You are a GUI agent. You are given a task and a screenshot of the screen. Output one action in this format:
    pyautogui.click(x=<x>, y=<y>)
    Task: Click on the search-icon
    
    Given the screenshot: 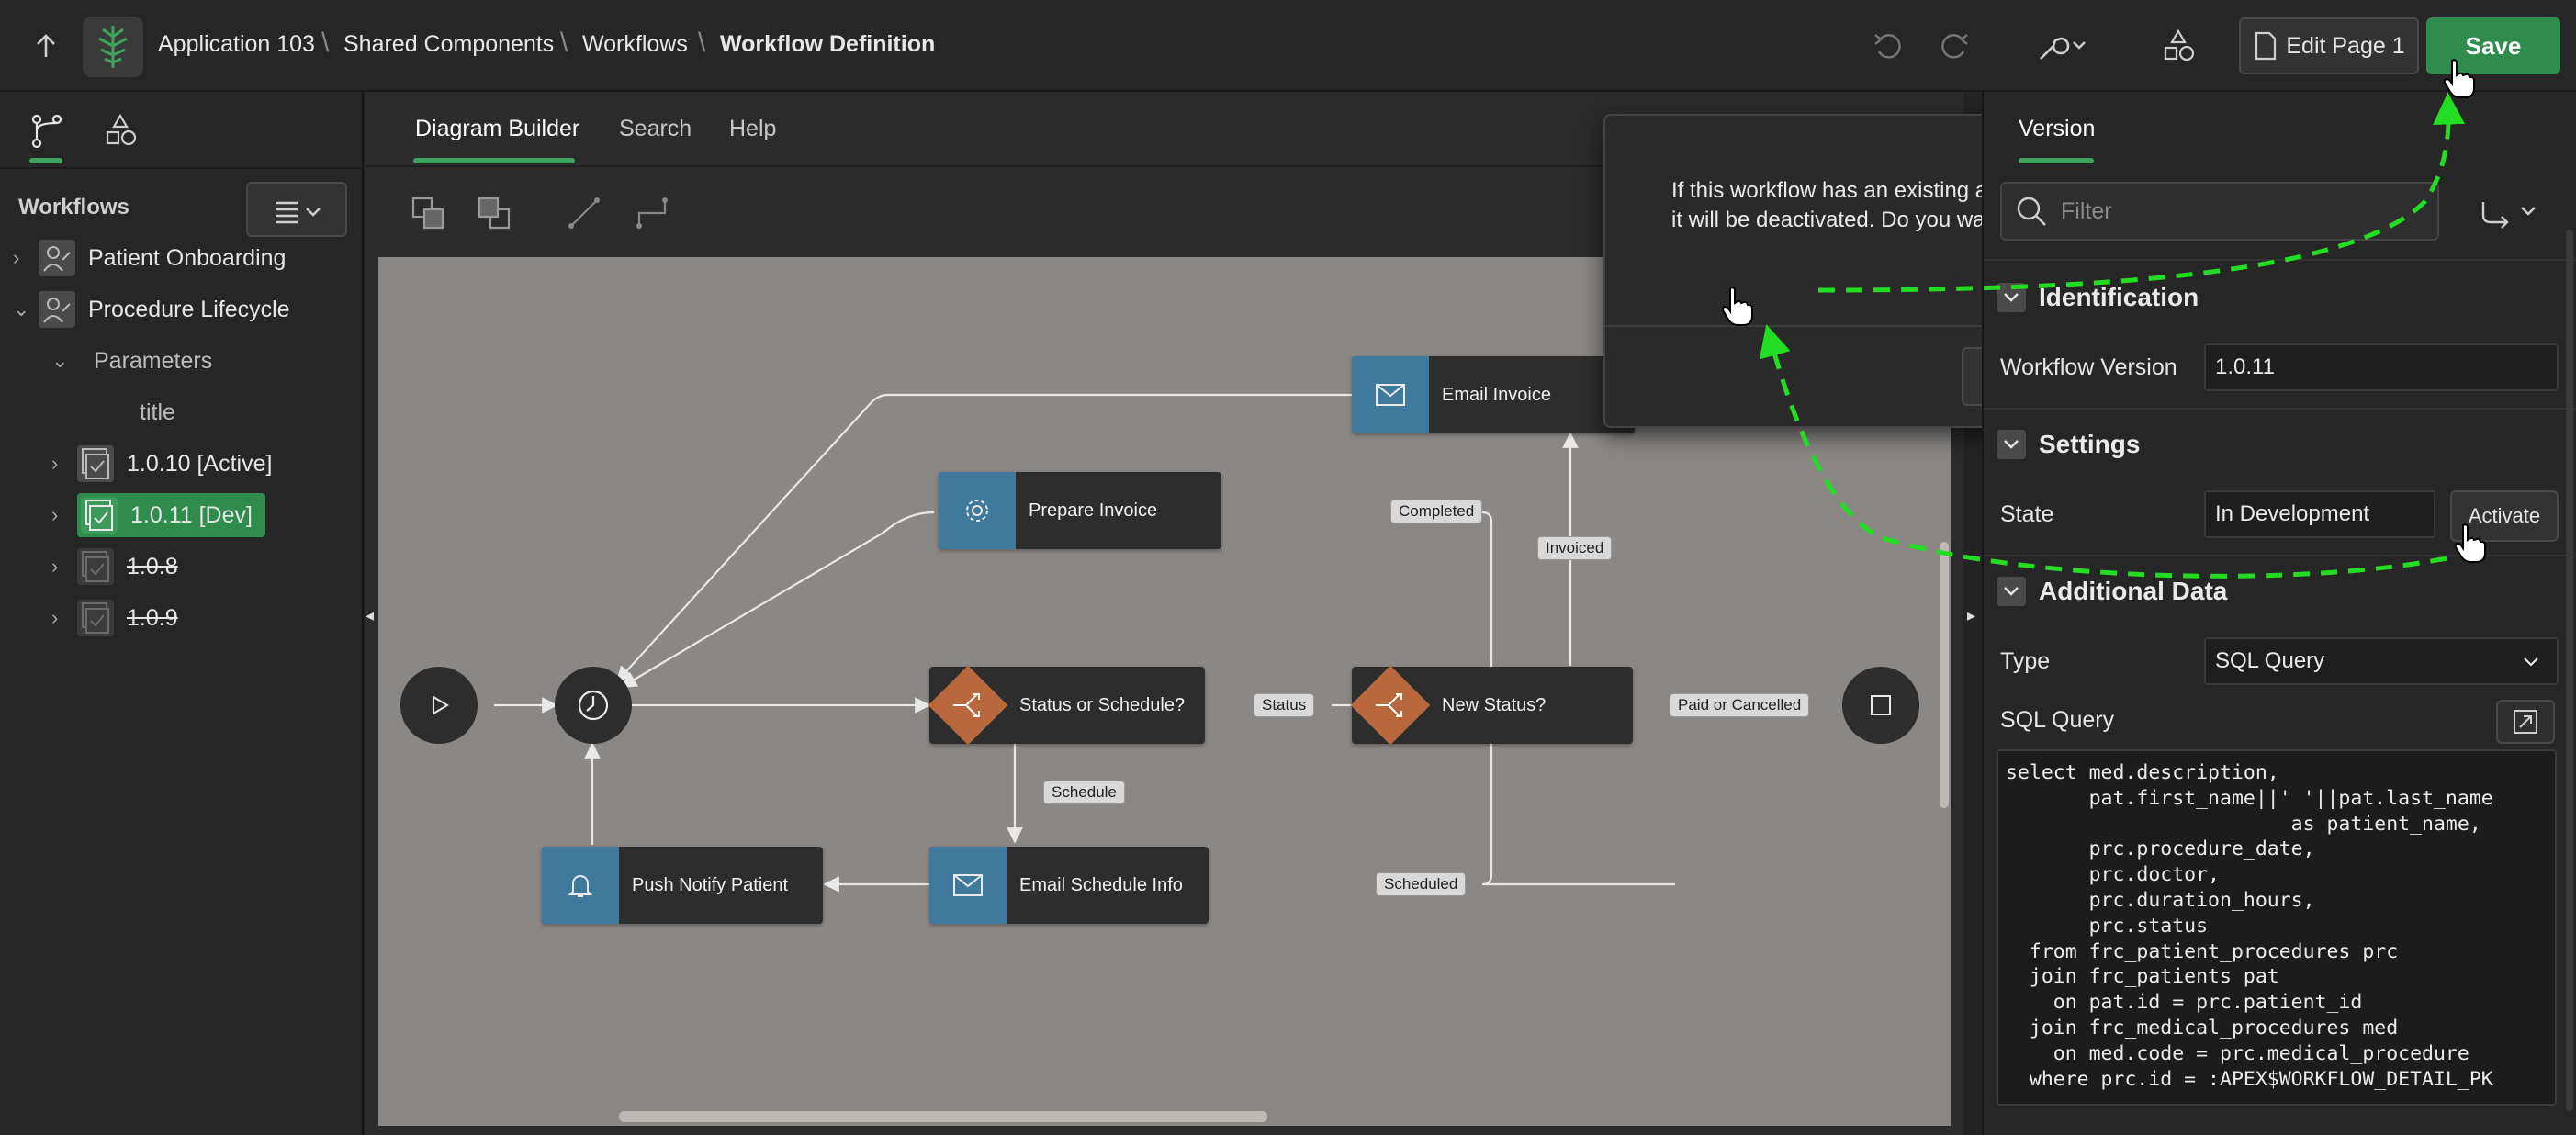 What is the action you would take?
    pyautogui.click(x=2031, y=211)
    